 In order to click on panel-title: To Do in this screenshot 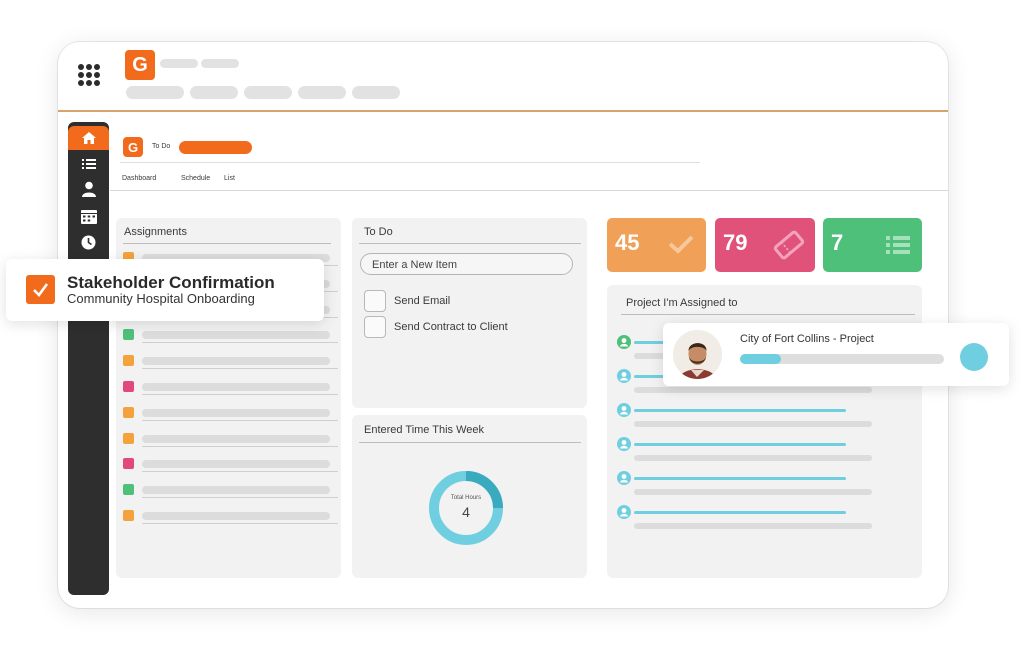, I will do `click(378, 232)`.